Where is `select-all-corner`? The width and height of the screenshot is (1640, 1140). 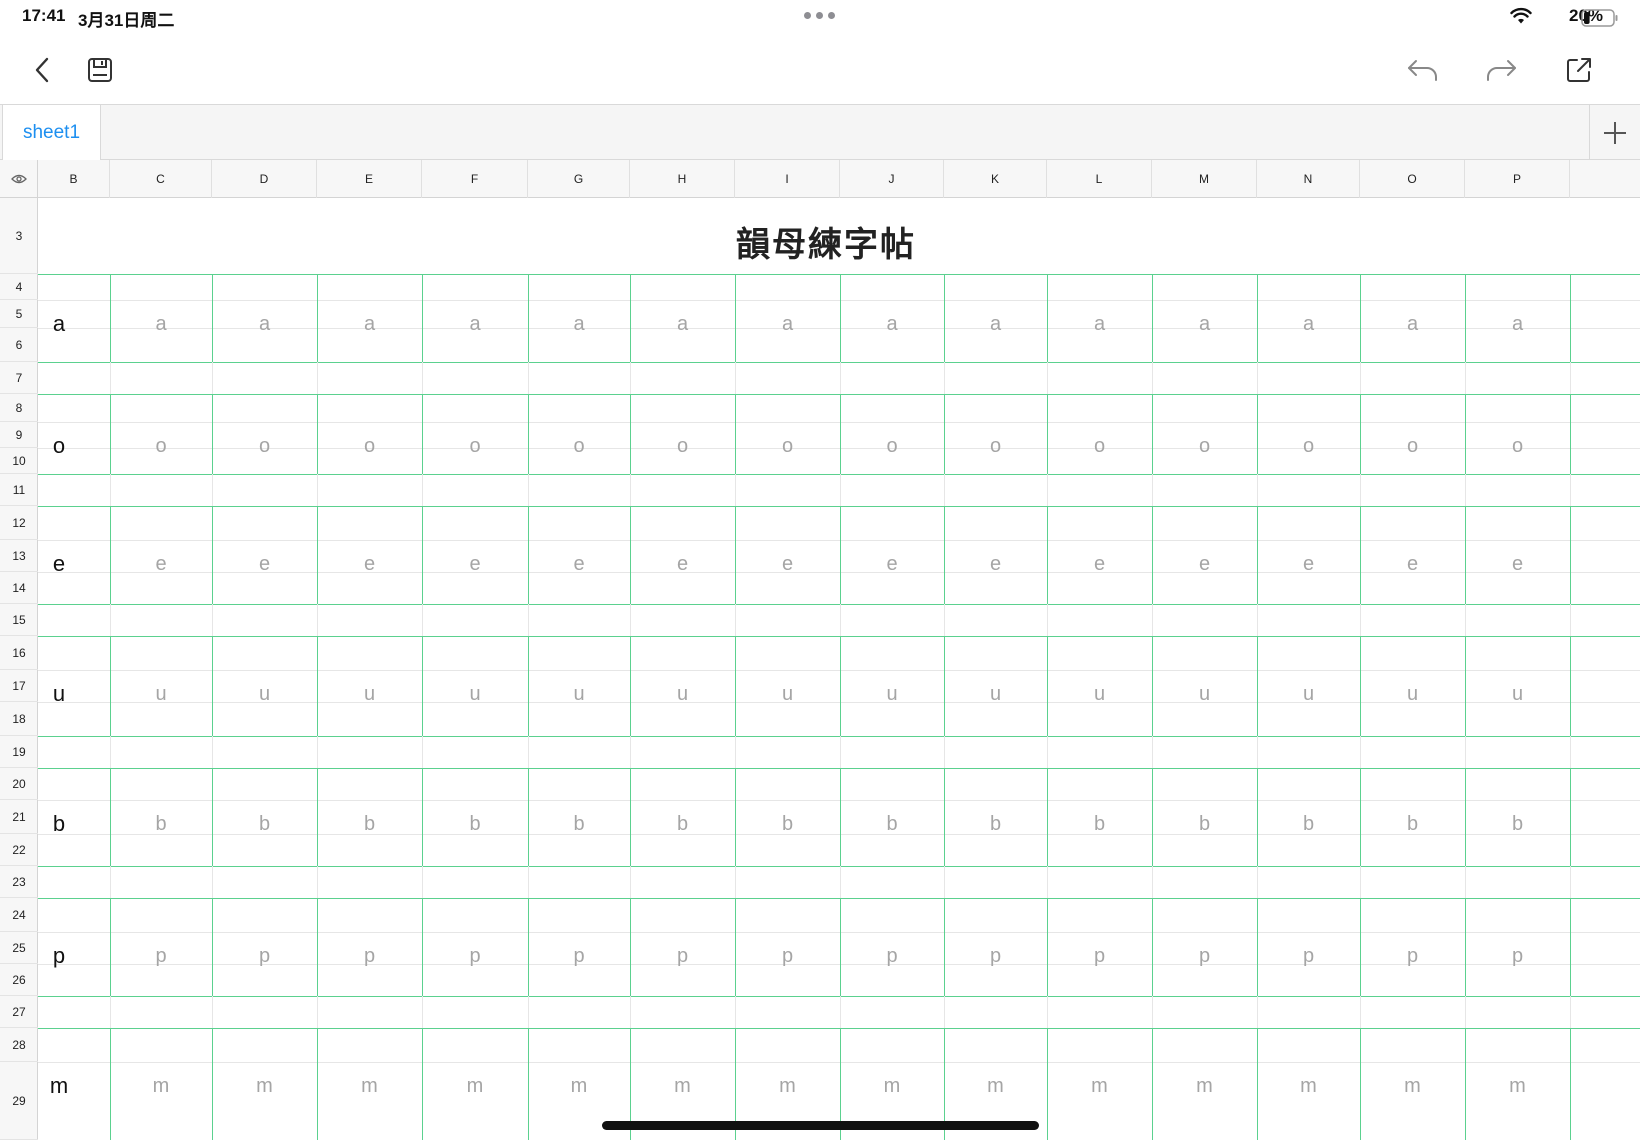
select-all-corner is located at coordinates (19, 179).